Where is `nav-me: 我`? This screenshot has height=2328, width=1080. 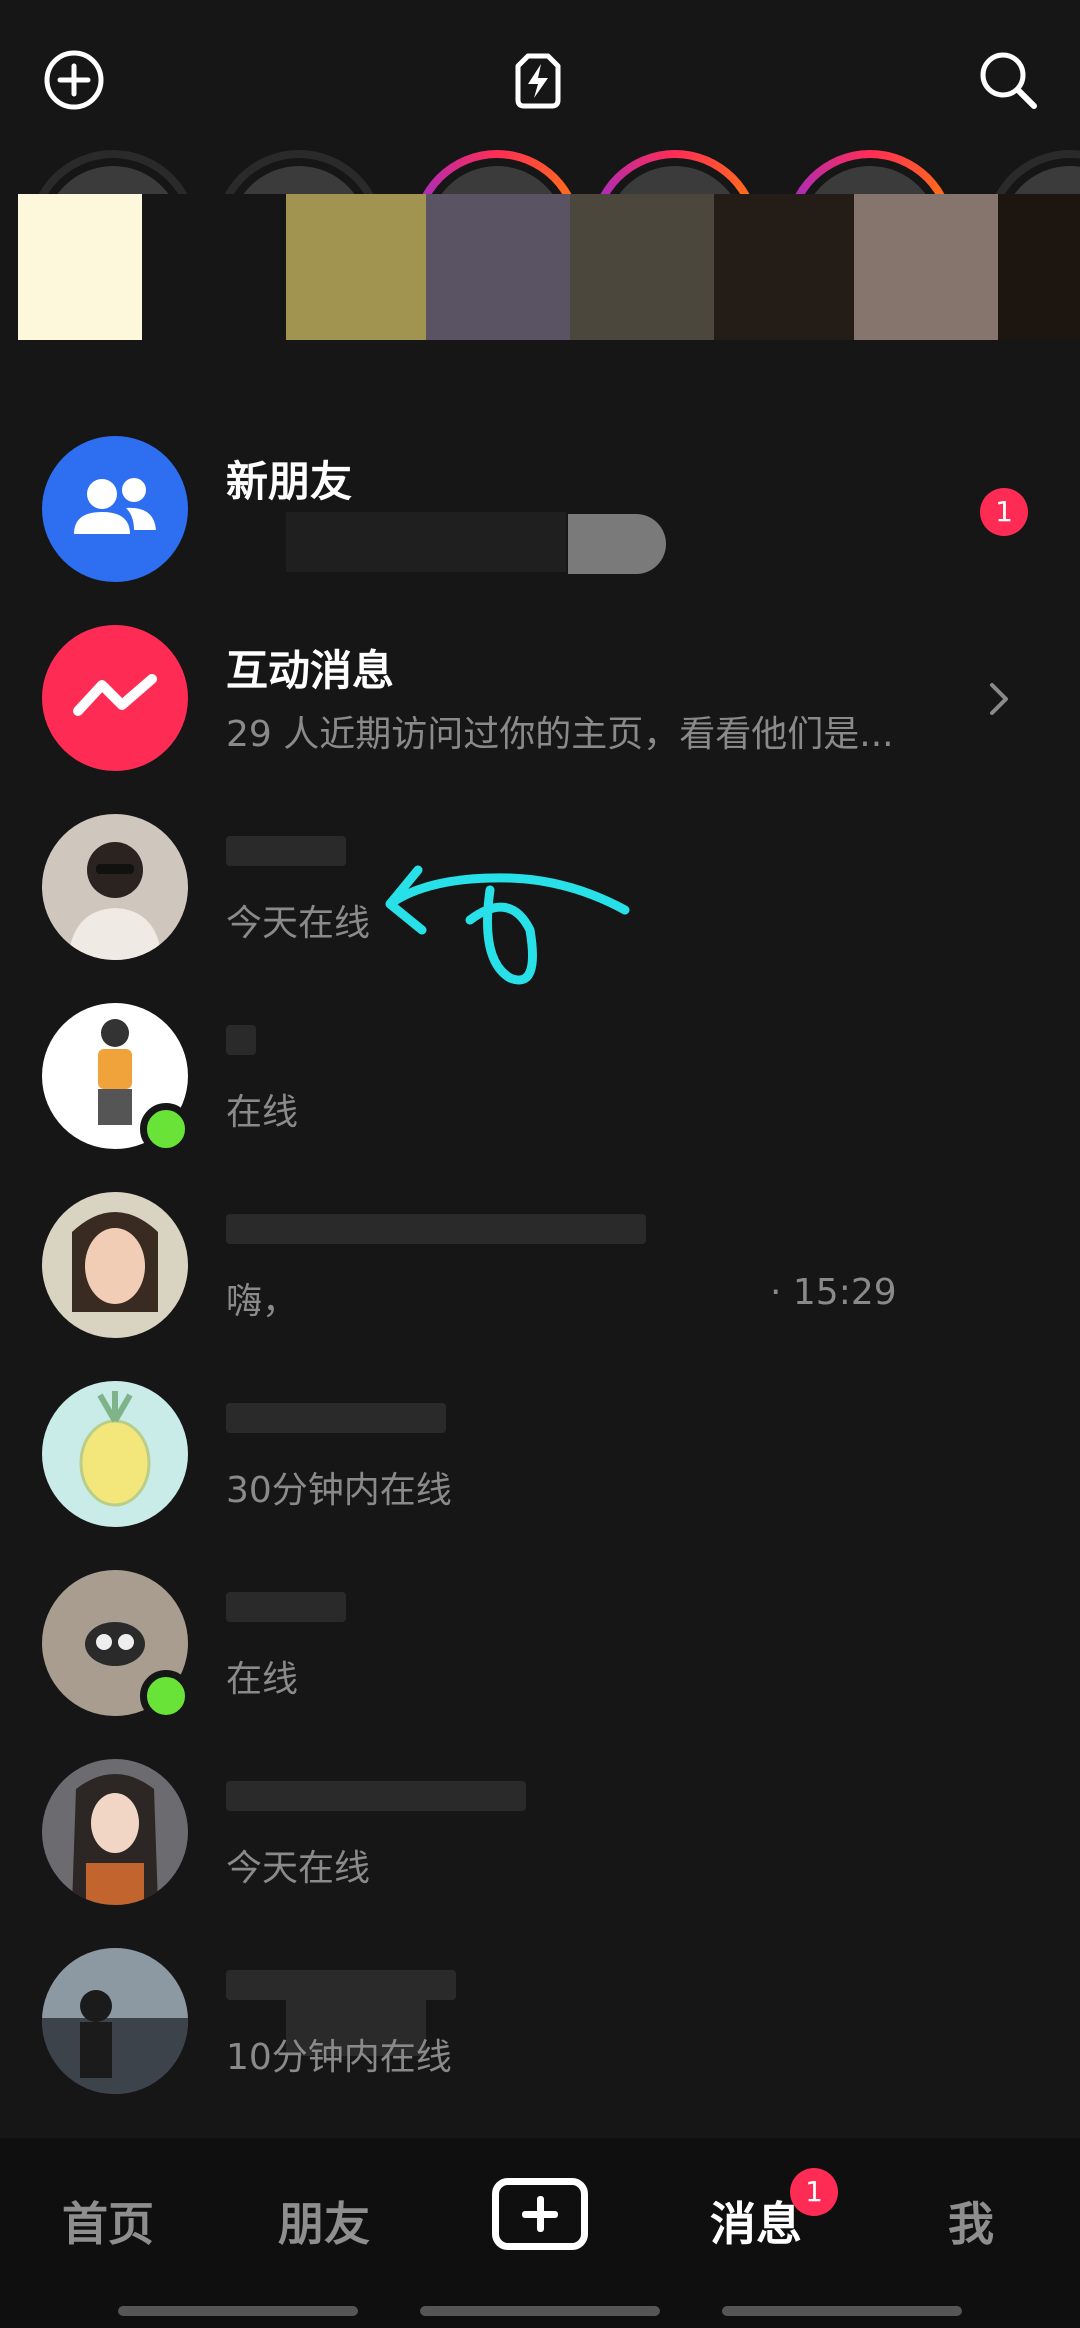
nav-me: 我 is located at coordinates (971, 2221).